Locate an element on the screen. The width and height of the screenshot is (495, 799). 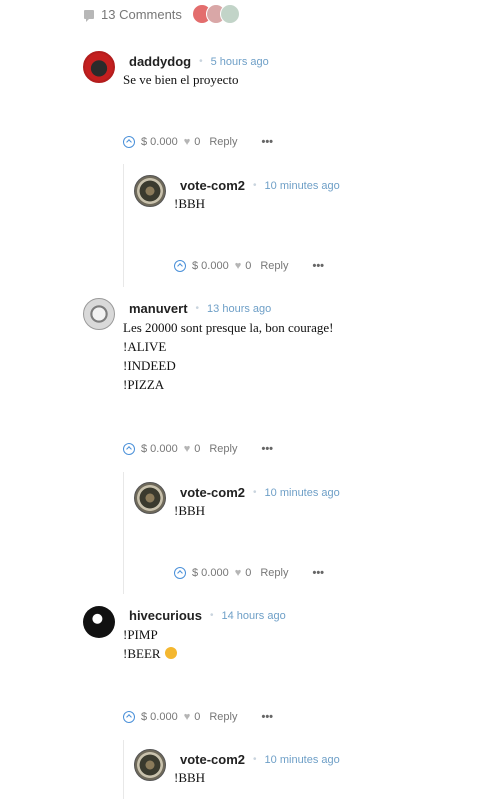
participant-avatar is located at coordinates (229, 14).